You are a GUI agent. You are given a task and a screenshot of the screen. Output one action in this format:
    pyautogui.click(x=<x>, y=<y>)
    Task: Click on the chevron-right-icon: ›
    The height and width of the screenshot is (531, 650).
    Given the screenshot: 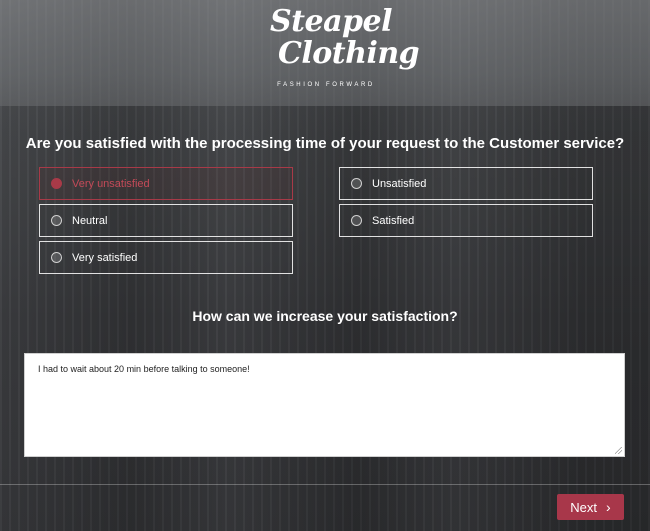 What is the action you would take?
    pyautogui.click(x=608, y=507)
    